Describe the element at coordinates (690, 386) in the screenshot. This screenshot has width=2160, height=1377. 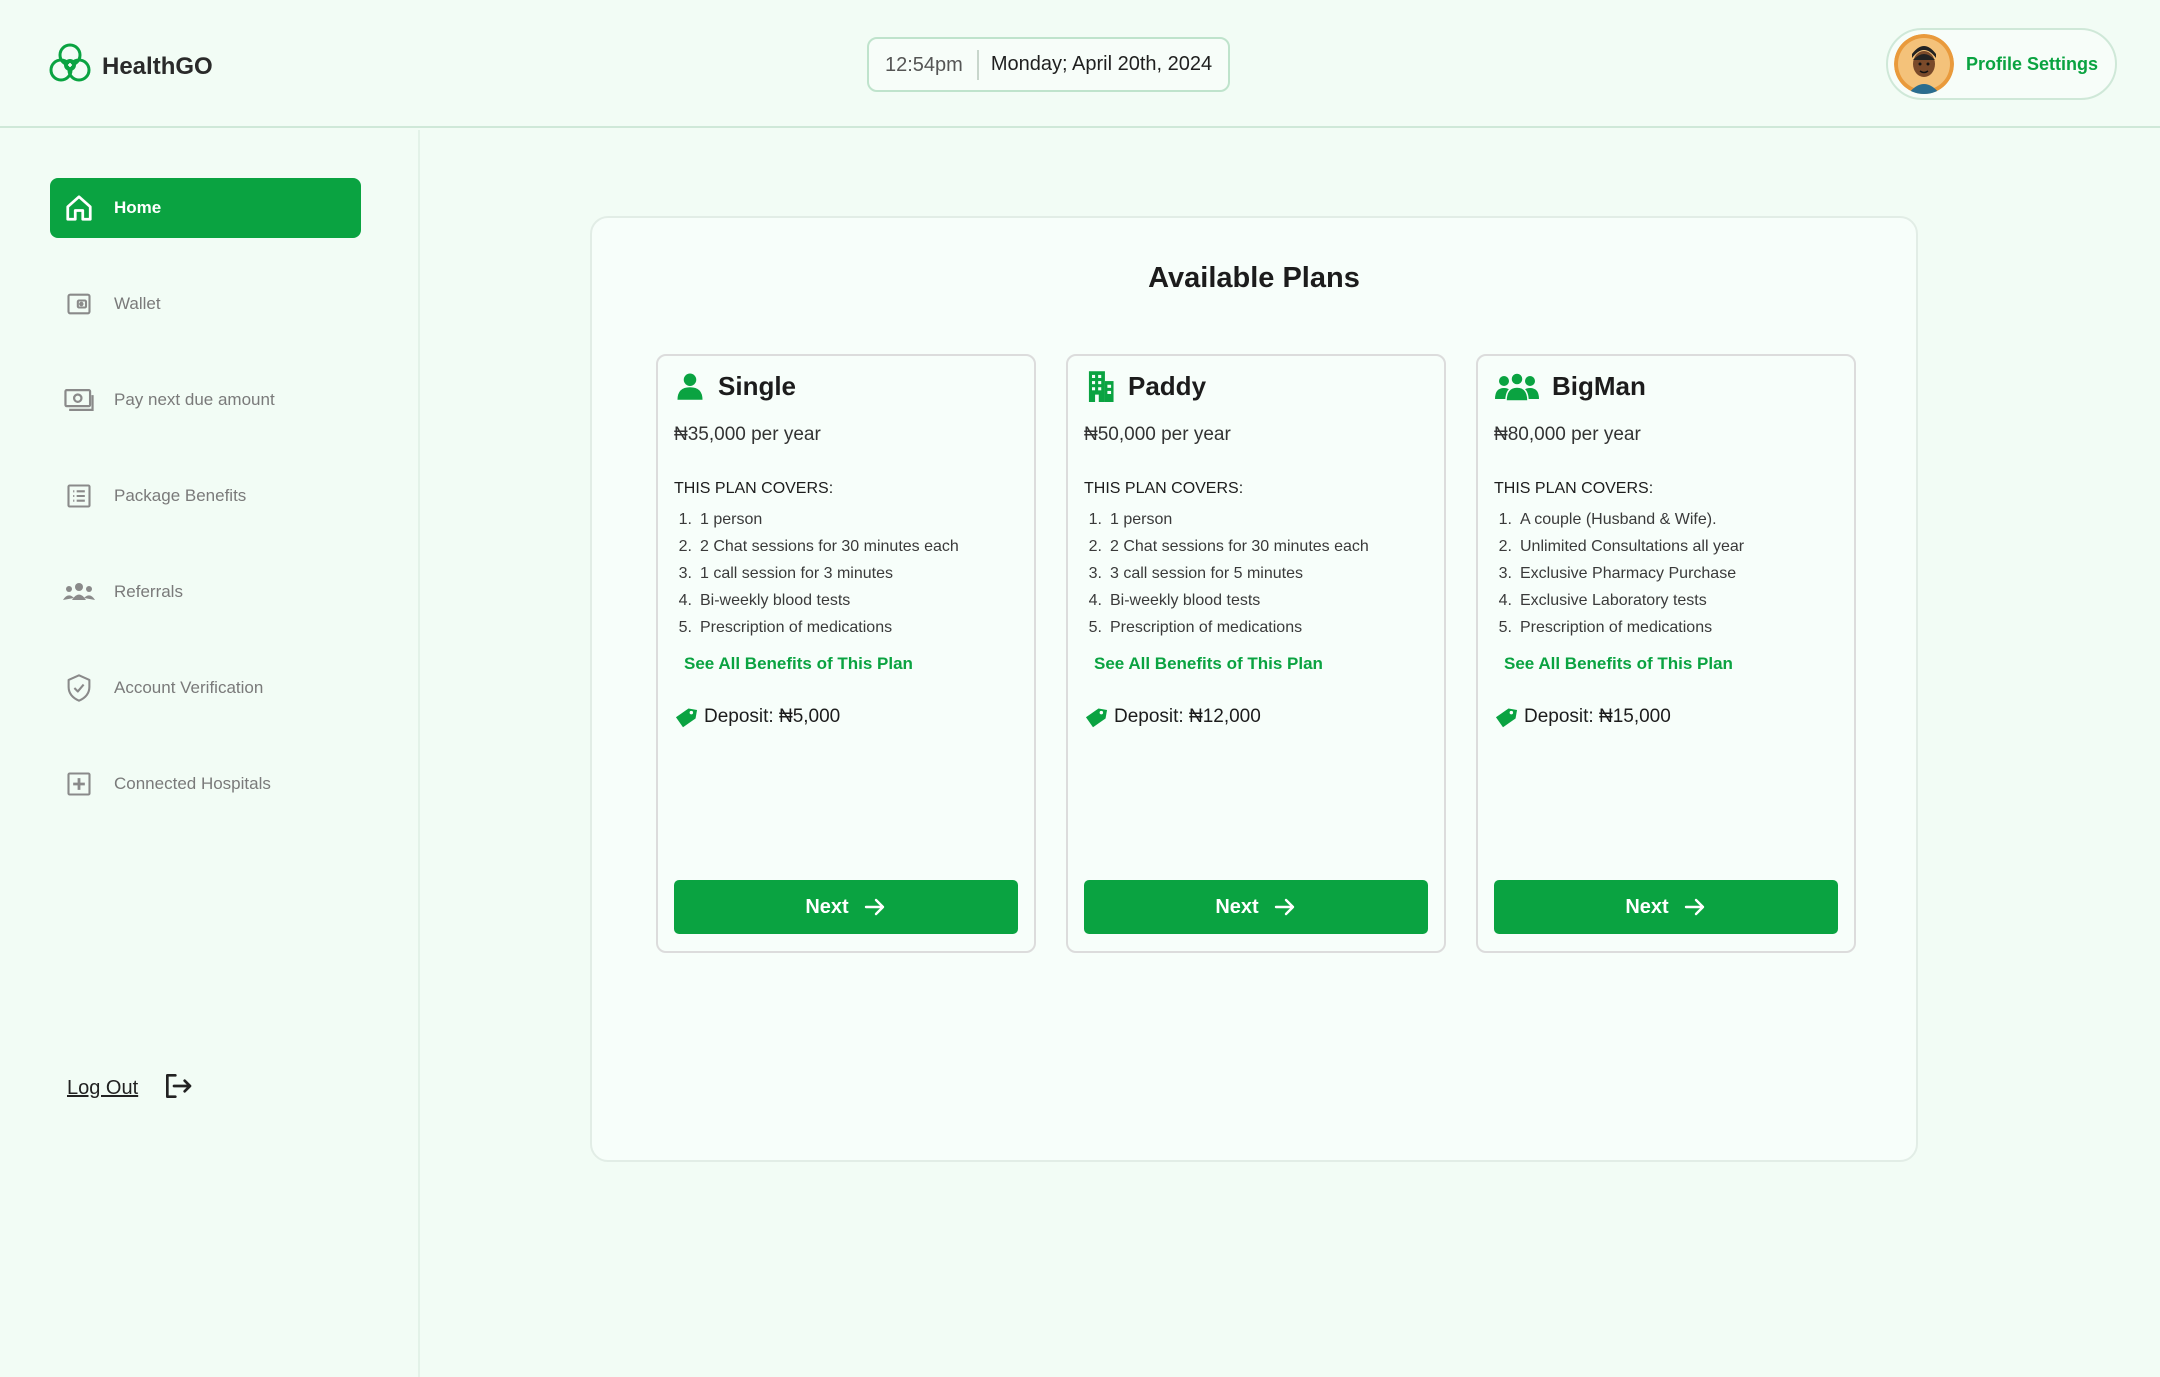
I see `user-icon` at that location.